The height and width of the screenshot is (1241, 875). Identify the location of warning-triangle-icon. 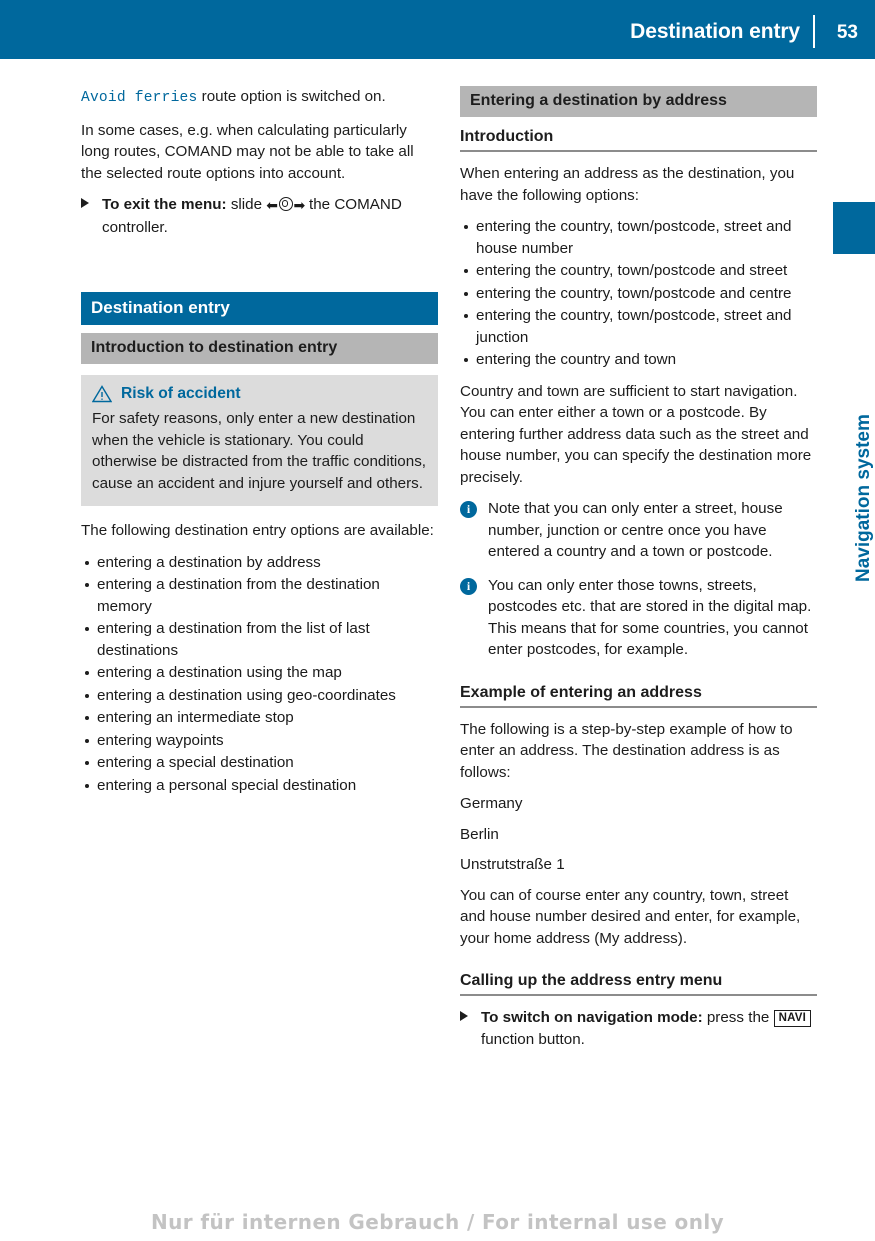
(102, 394).